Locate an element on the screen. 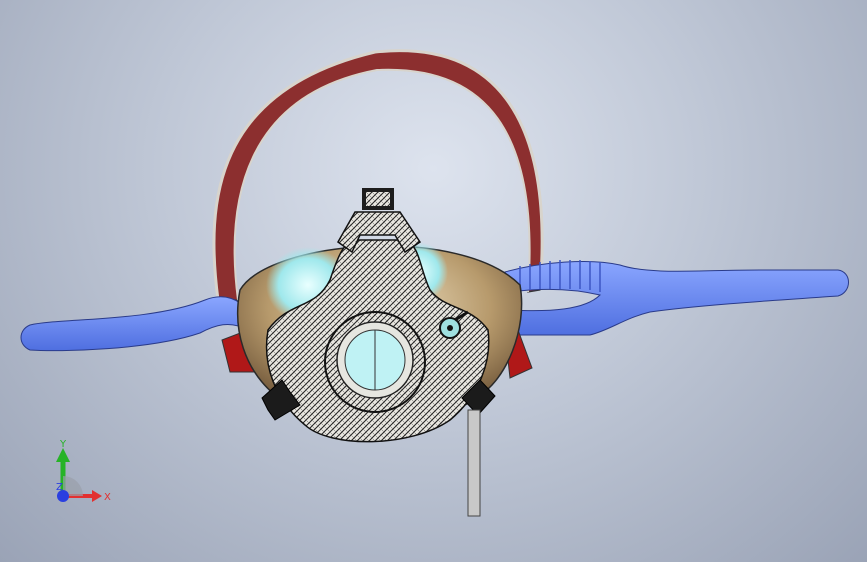 This screenshot has height=562, width=867. z-axis-label: Z is located at coordinates (59, 487).